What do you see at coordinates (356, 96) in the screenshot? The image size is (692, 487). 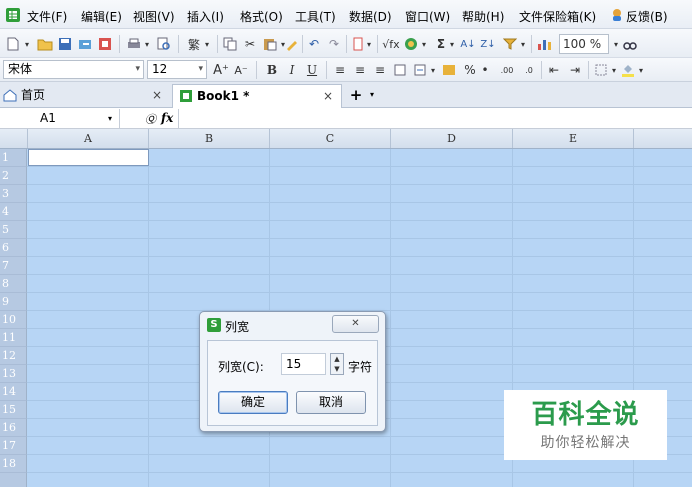 I see `new-tab-button: +` at bounding box center [356, 96].